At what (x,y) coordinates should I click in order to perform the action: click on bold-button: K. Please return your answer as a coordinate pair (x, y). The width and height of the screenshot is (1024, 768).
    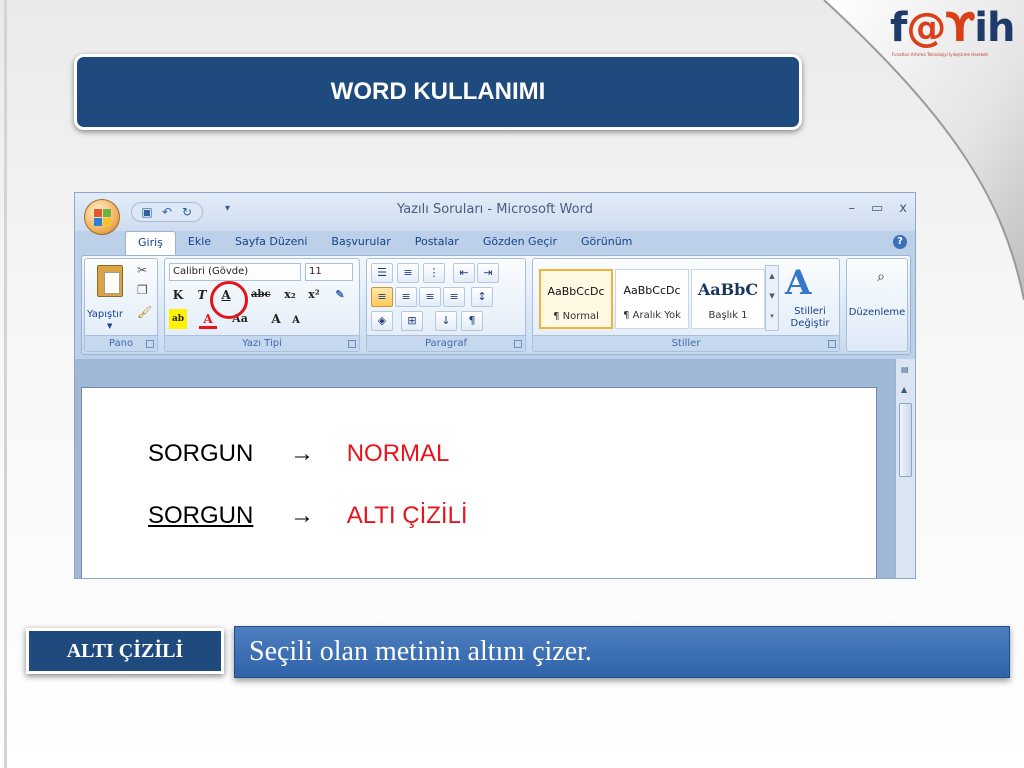
    Looking at the image, I should click on (178, 295).